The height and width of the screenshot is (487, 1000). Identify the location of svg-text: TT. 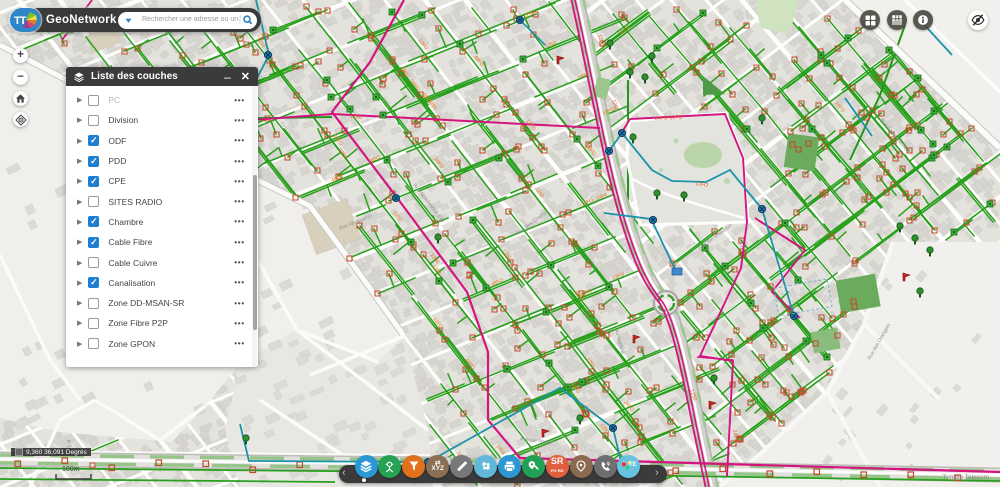
(20, 21).